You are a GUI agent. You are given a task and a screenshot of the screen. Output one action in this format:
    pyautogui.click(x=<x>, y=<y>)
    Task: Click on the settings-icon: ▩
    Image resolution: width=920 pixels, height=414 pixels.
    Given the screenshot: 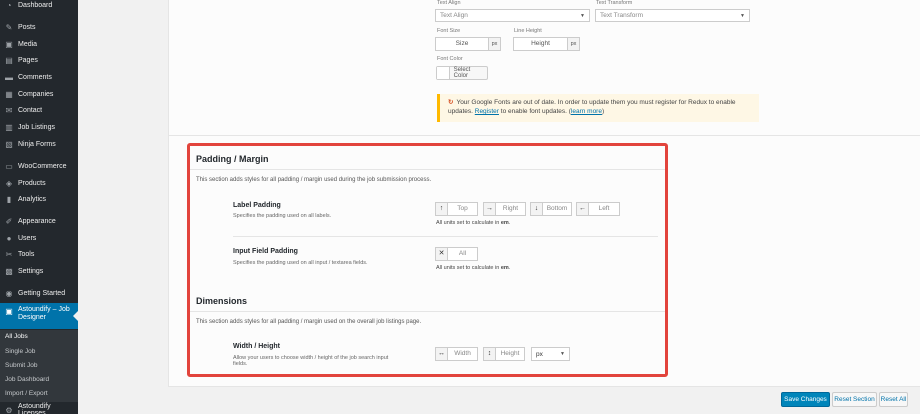 What is the action you would take?
    pyautogui.click(x=9, y=271)
    